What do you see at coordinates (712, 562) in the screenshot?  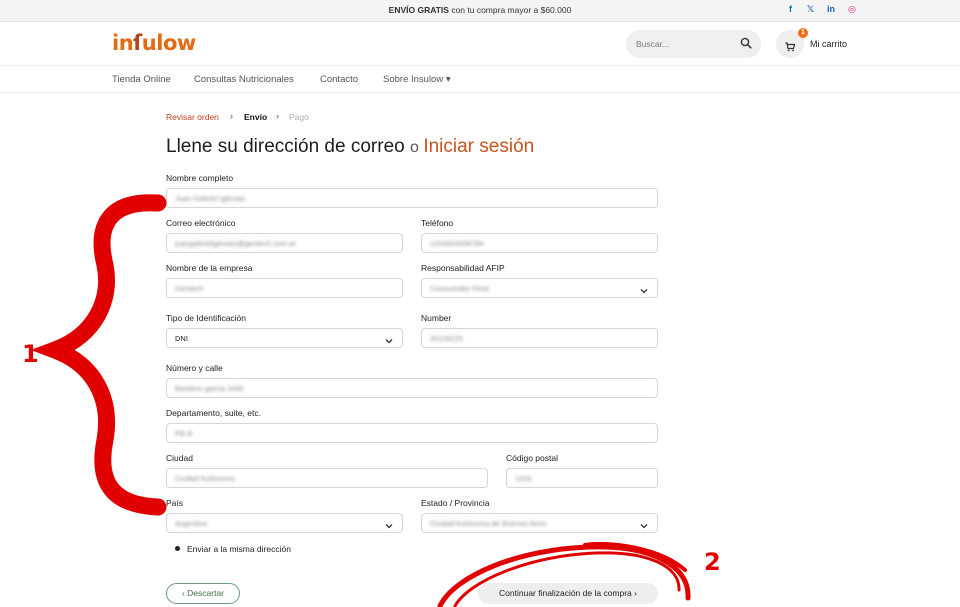 I see `annotation-number-2: 2` at bounding box center [712, 562].